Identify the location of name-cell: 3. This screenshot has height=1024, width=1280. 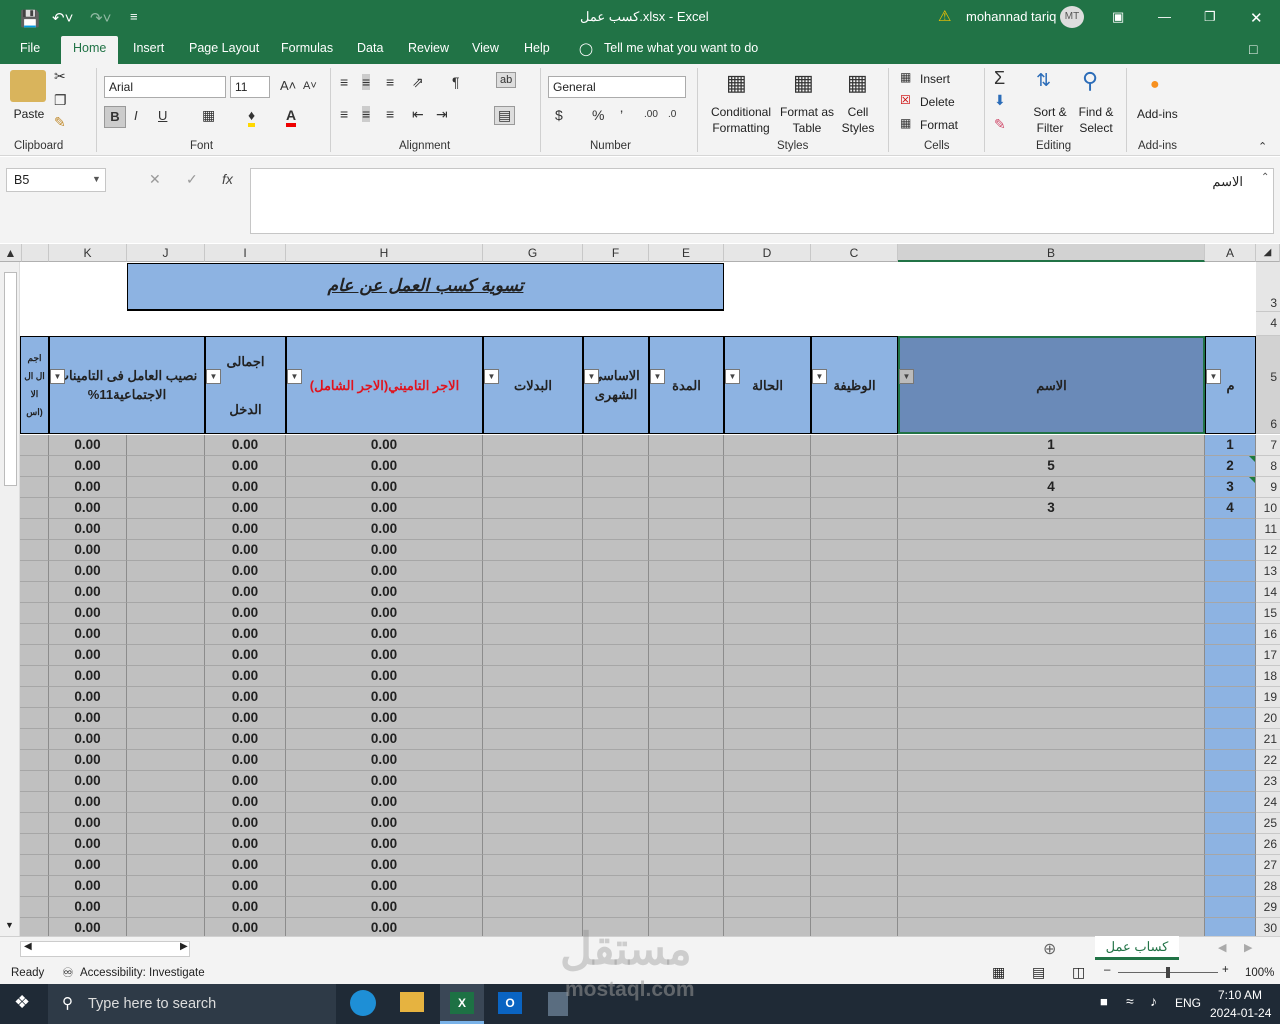
(1051, 508).